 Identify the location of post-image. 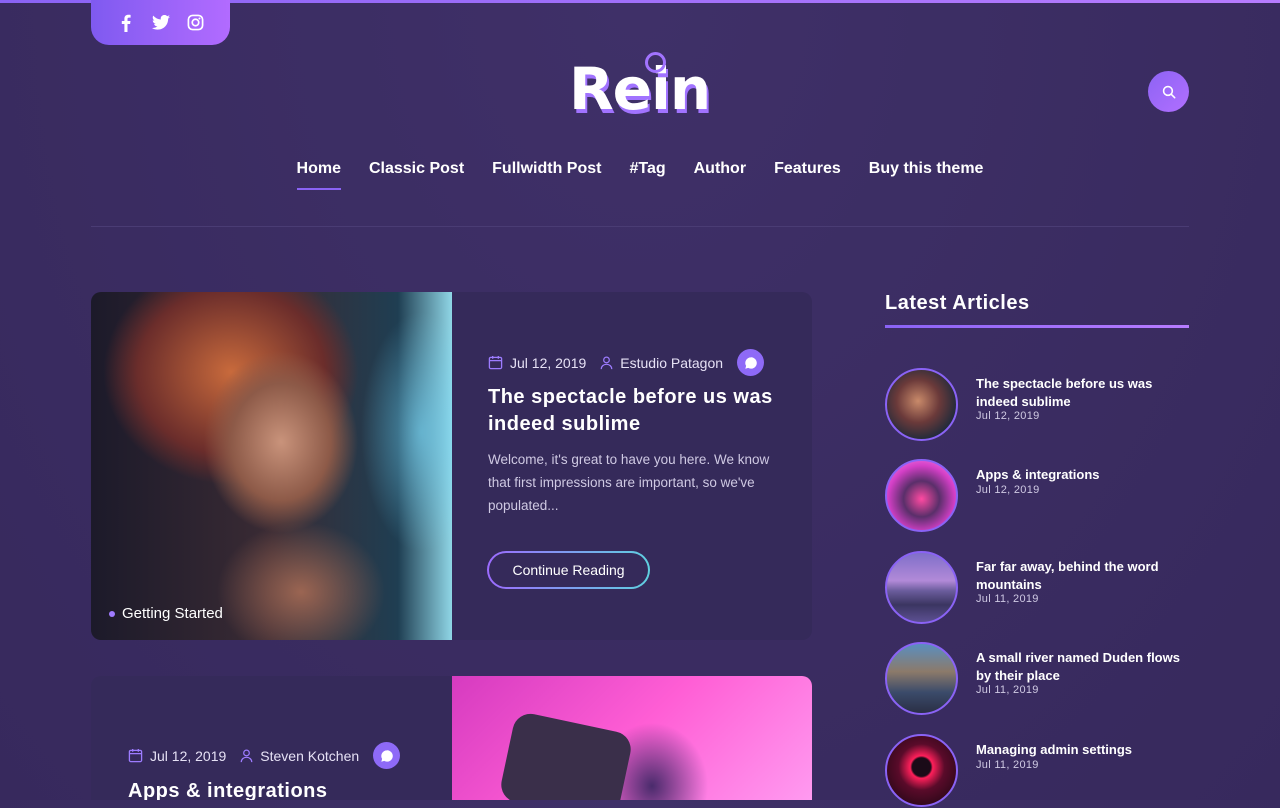
(271, 466).